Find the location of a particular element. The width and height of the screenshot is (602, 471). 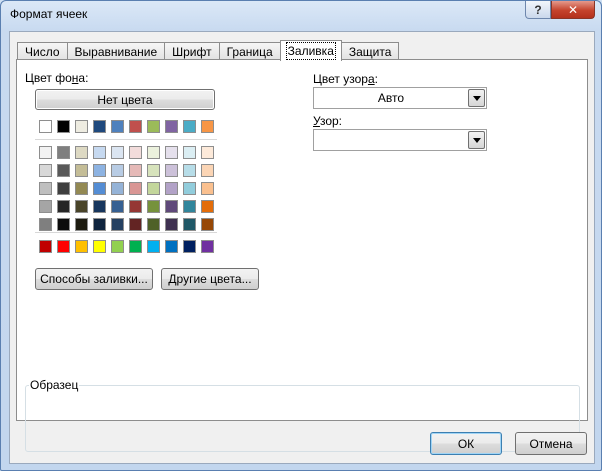

close-button: ✕ is located at coordinates (573, 10).